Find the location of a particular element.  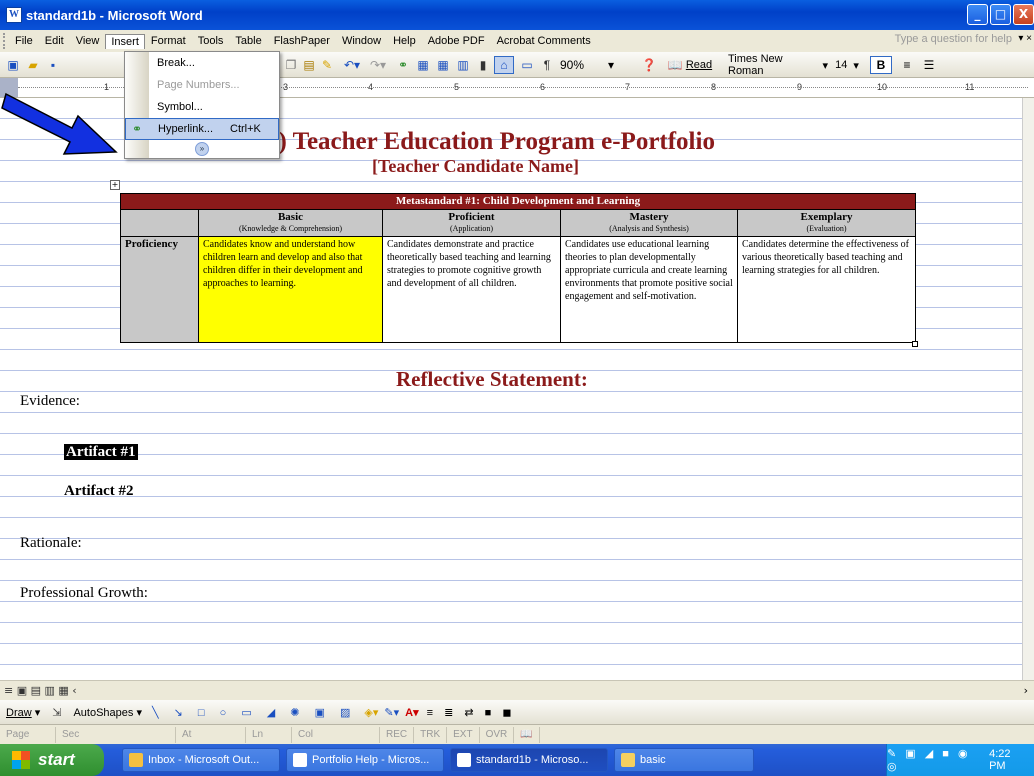

maximize-button: □ is located at coordinates (1000, 14).